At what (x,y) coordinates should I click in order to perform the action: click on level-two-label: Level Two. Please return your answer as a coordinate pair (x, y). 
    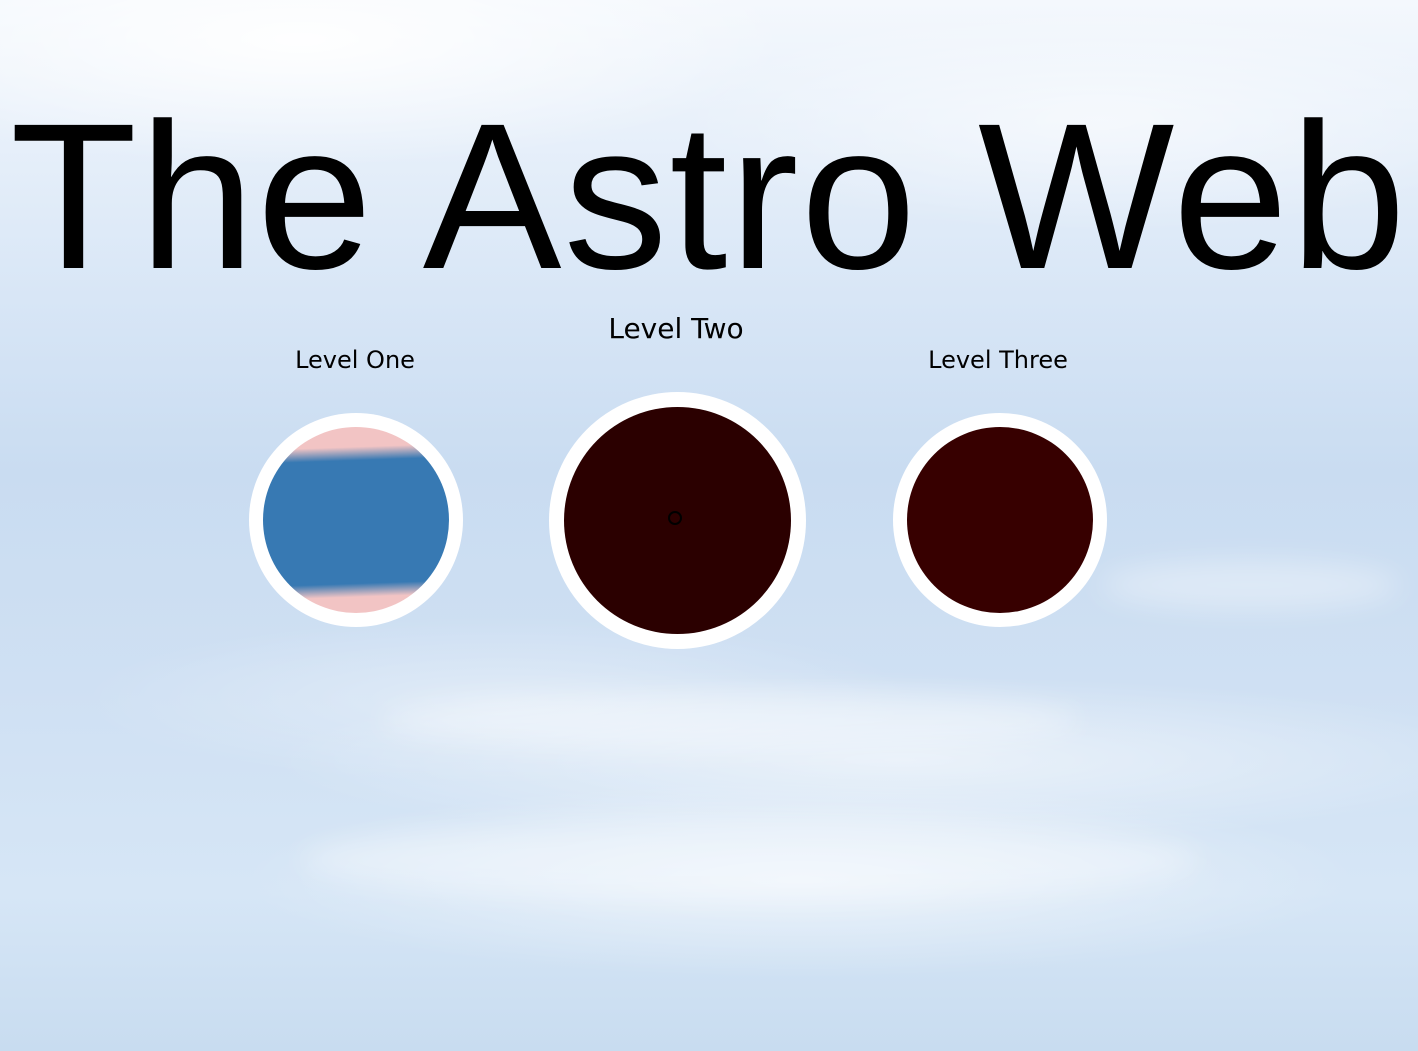
    Looking at the image, I should click on (676, 328).